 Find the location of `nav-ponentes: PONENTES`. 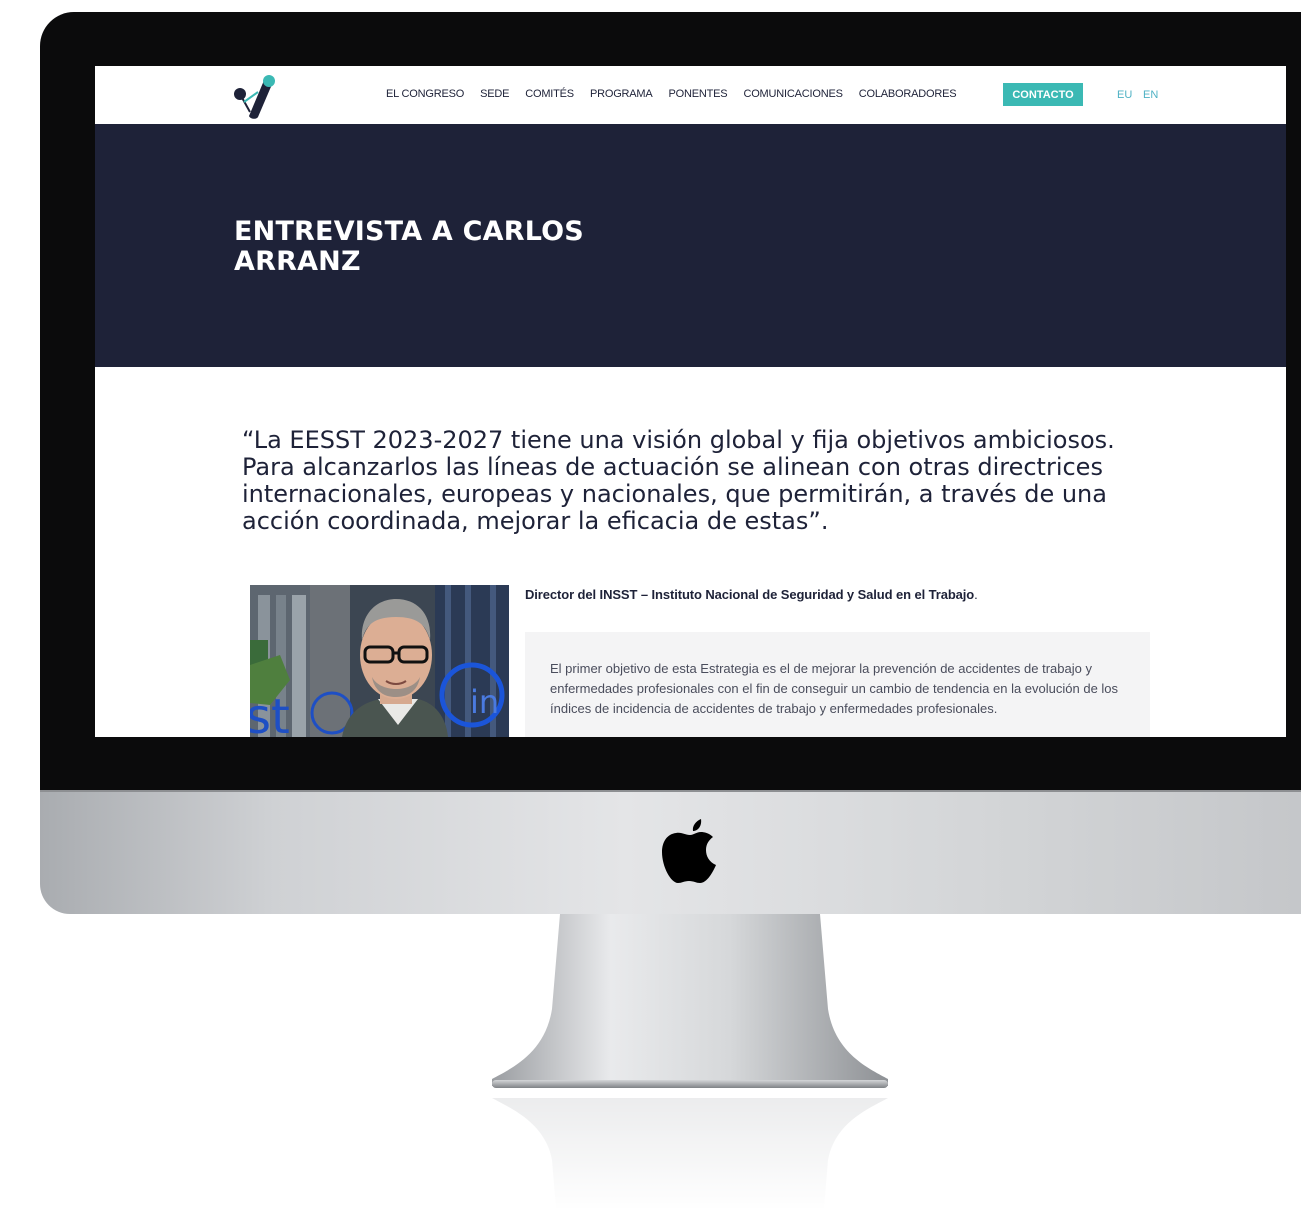

nav-ponentes: PONENTES is located at coordinates (698, 94).